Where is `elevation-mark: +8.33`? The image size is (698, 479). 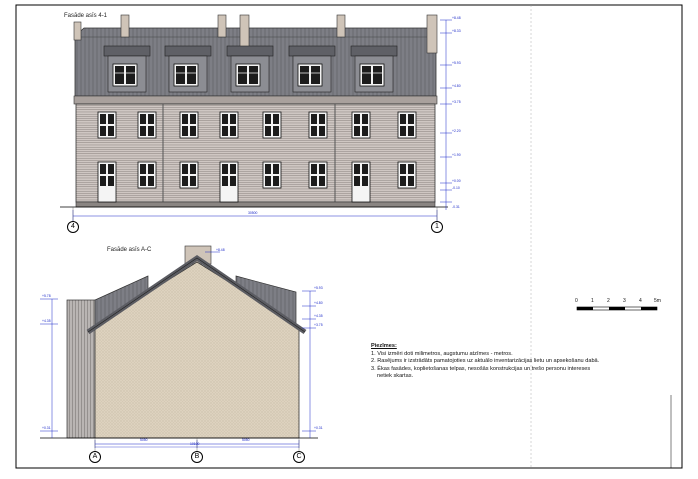
elevation-mark: +8.33 is located at coordinates (456, 31).